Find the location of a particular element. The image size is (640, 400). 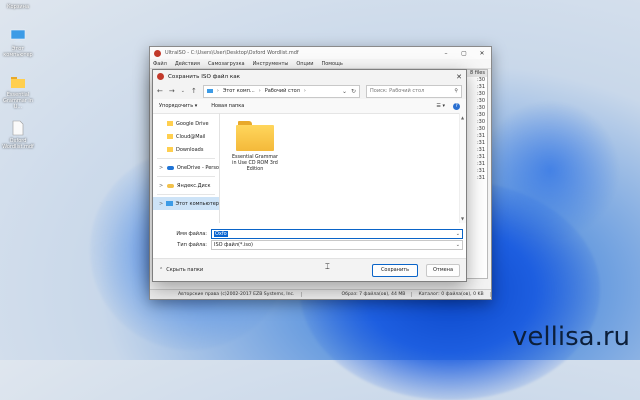

filename-value: Oxfo is located at coordinates (221, 233).